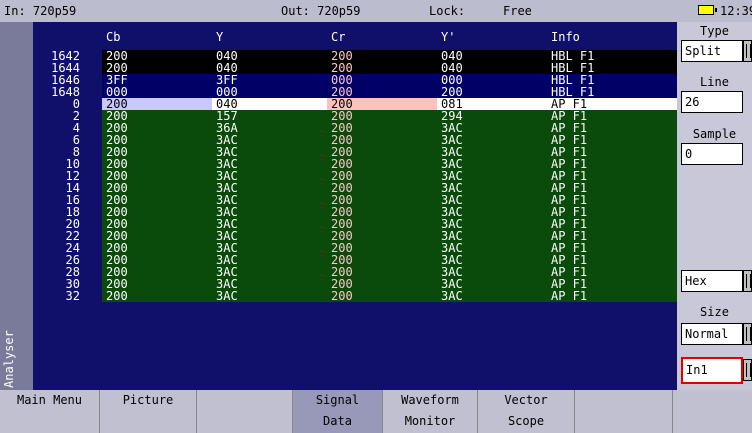  Describe the element at coordinates (565, 37) in the screenshot. I see `column-header-info: Info` at that location.